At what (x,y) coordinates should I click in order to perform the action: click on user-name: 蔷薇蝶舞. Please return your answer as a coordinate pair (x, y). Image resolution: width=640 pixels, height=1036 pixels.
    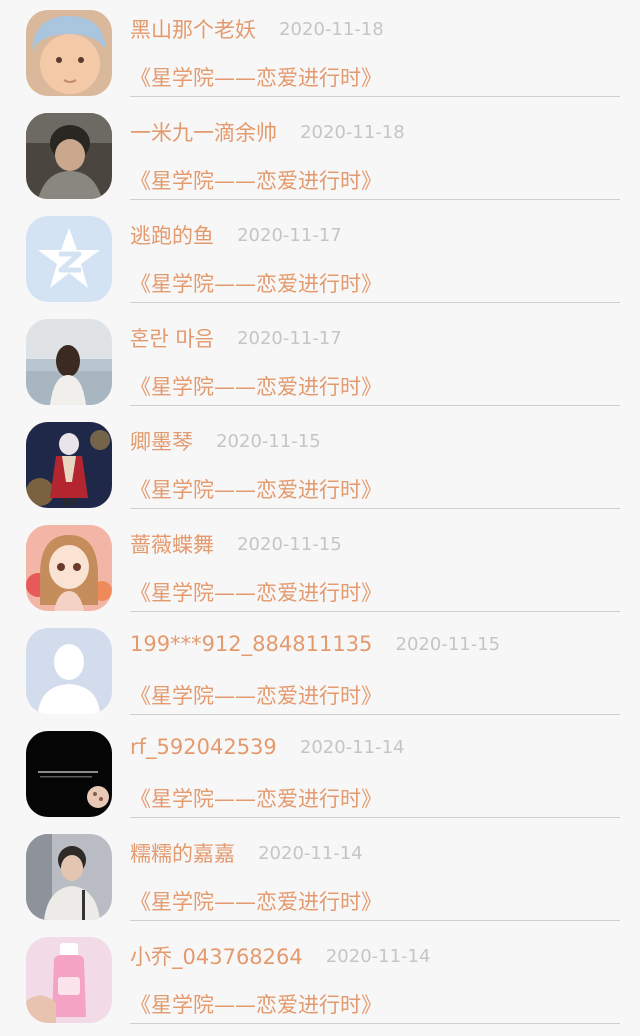
    Looking at the image, I should click on (172, 545).